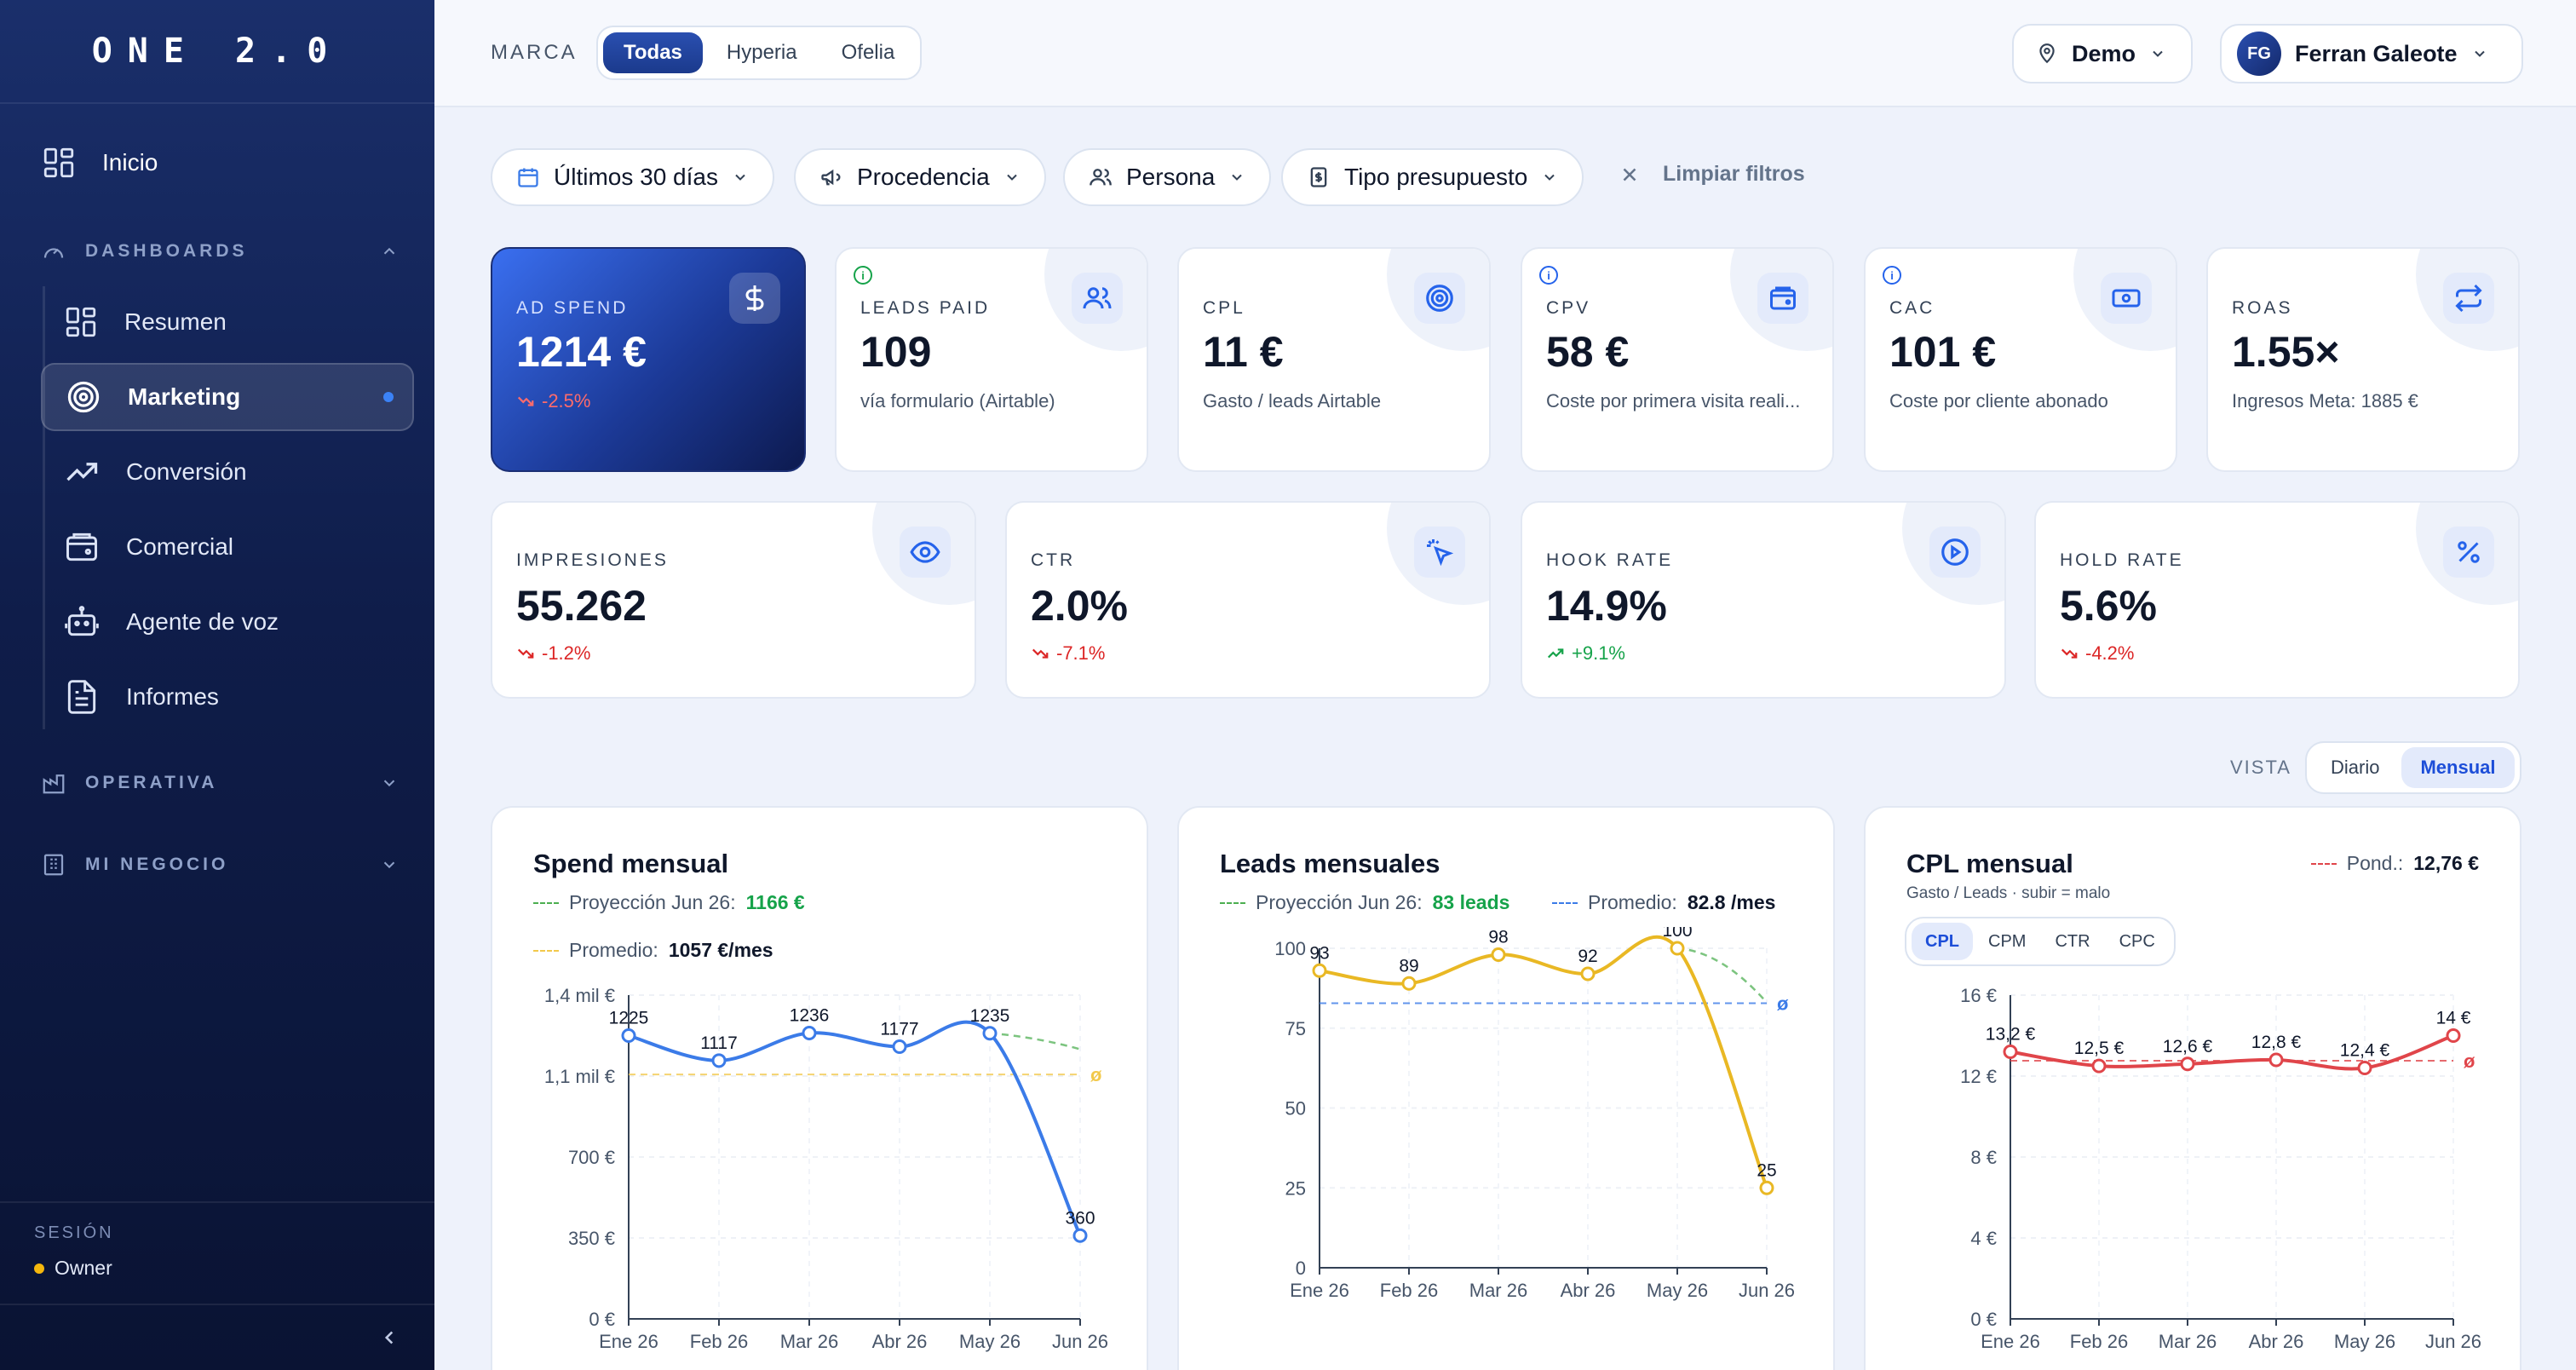 The height and width of the screenshot is (1370, 2576). Describe the element at coordinates (1440, 553) in the screenshot. I see `pointer-icon` at that location.